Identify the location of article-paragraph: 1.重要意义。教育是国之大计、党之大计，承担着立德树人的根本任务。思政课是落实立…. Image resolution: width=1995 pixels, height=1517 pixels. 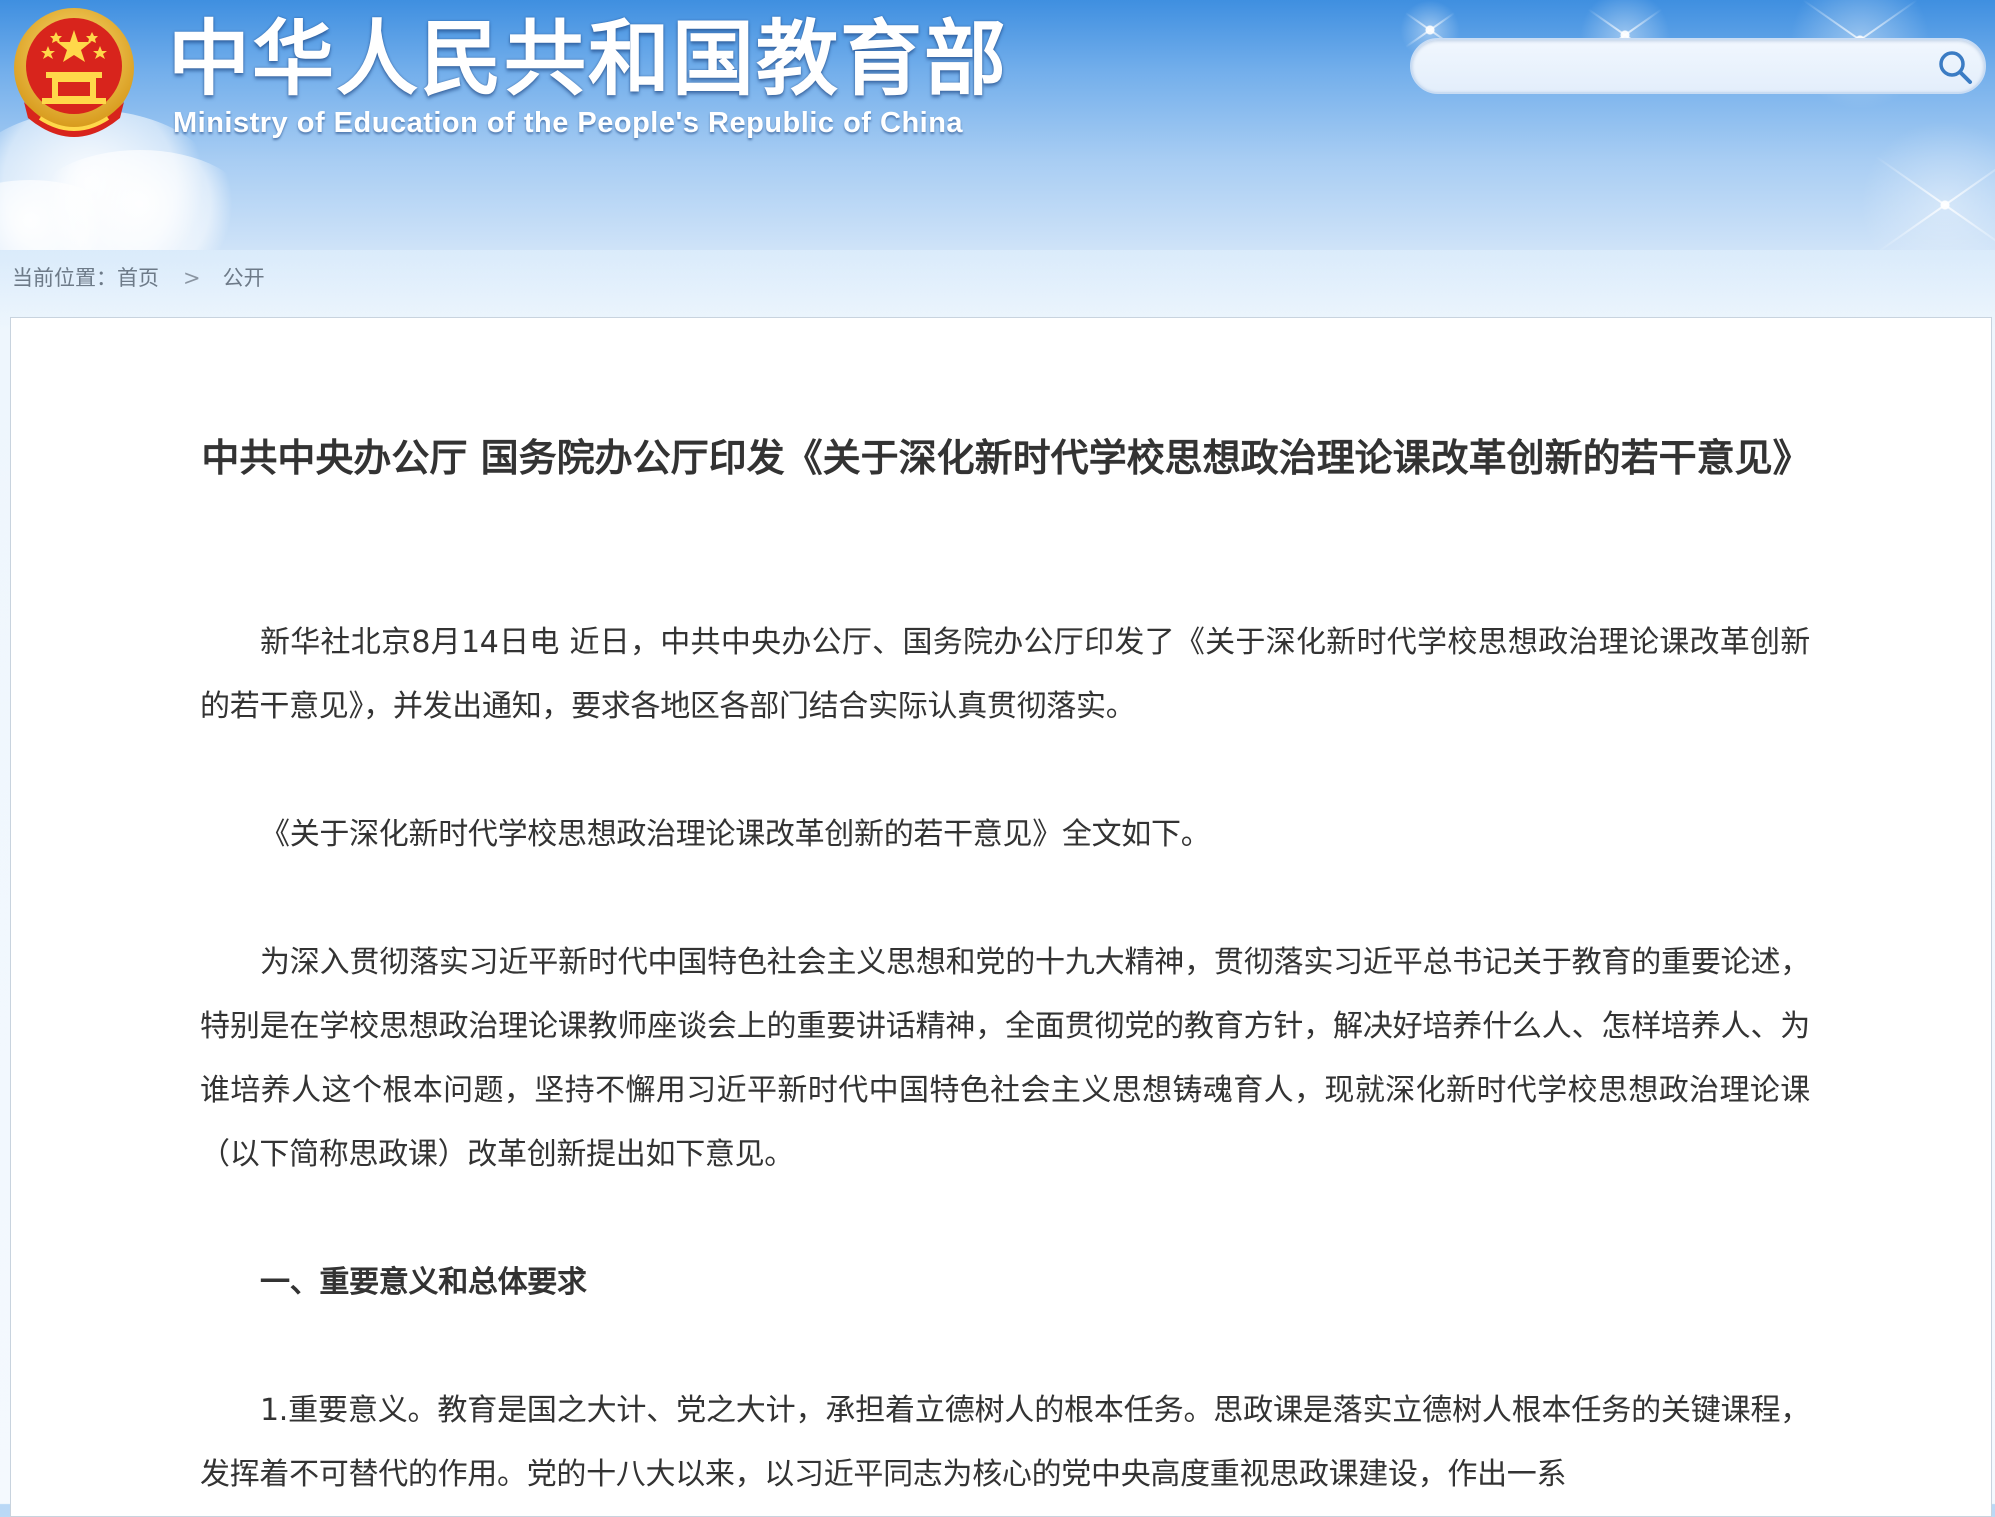
(1005, 1442).